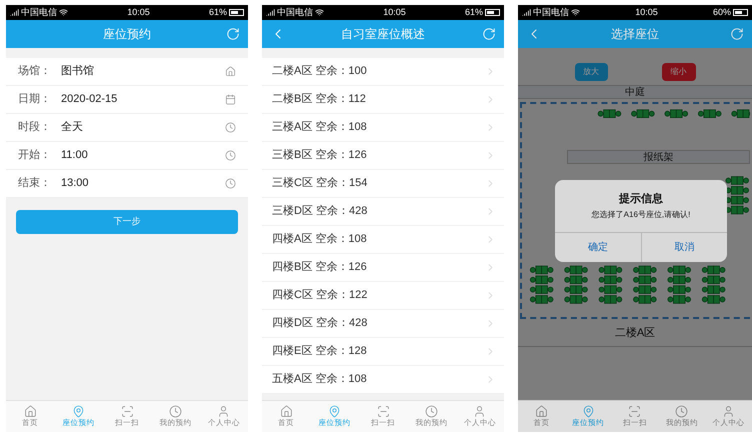 The width and height of the screenshot is (752, 435). What do you see at coordinates (679, 72) in the screenshot?
I see `zoom-out-button: 缩小` at bounding box center [679, 72].